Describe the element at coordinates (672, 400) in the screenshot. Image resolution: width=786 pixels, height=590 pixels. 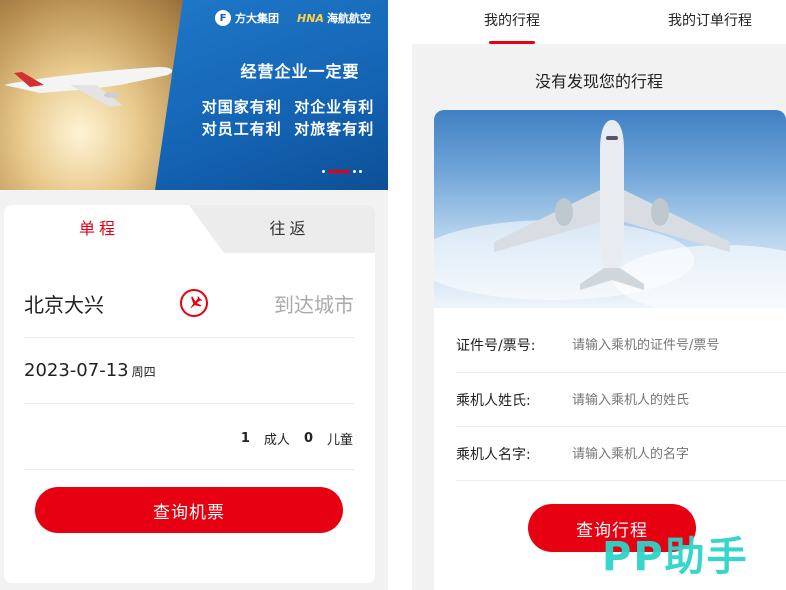
I see `surname-input` at that location.